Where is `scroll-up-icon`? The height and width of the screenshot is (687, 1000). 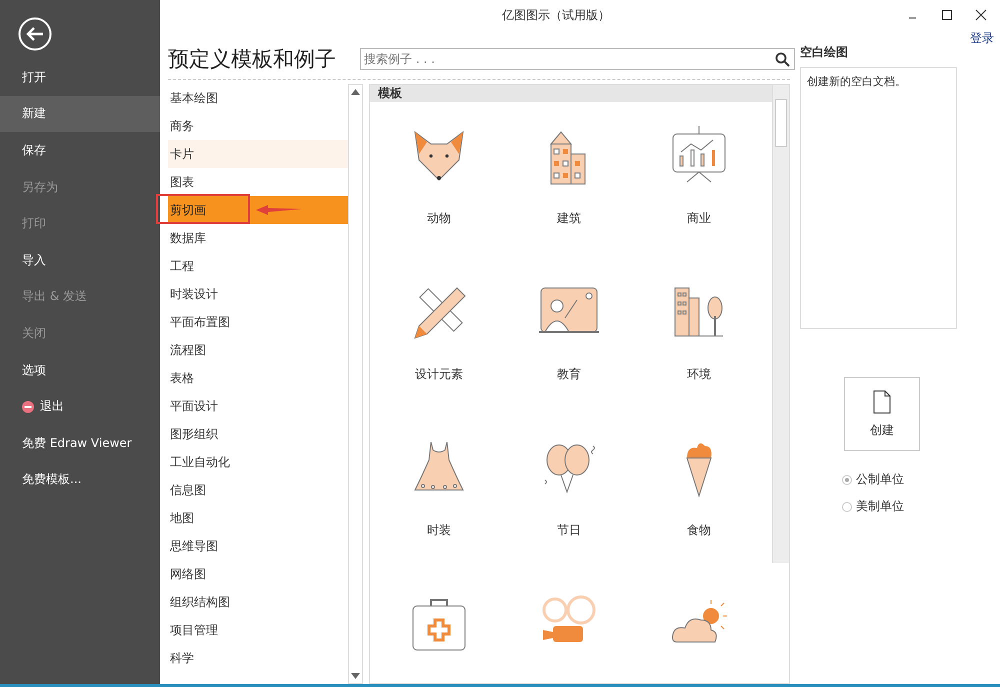 scroll-up-icon is located at coordinates (355, 92).